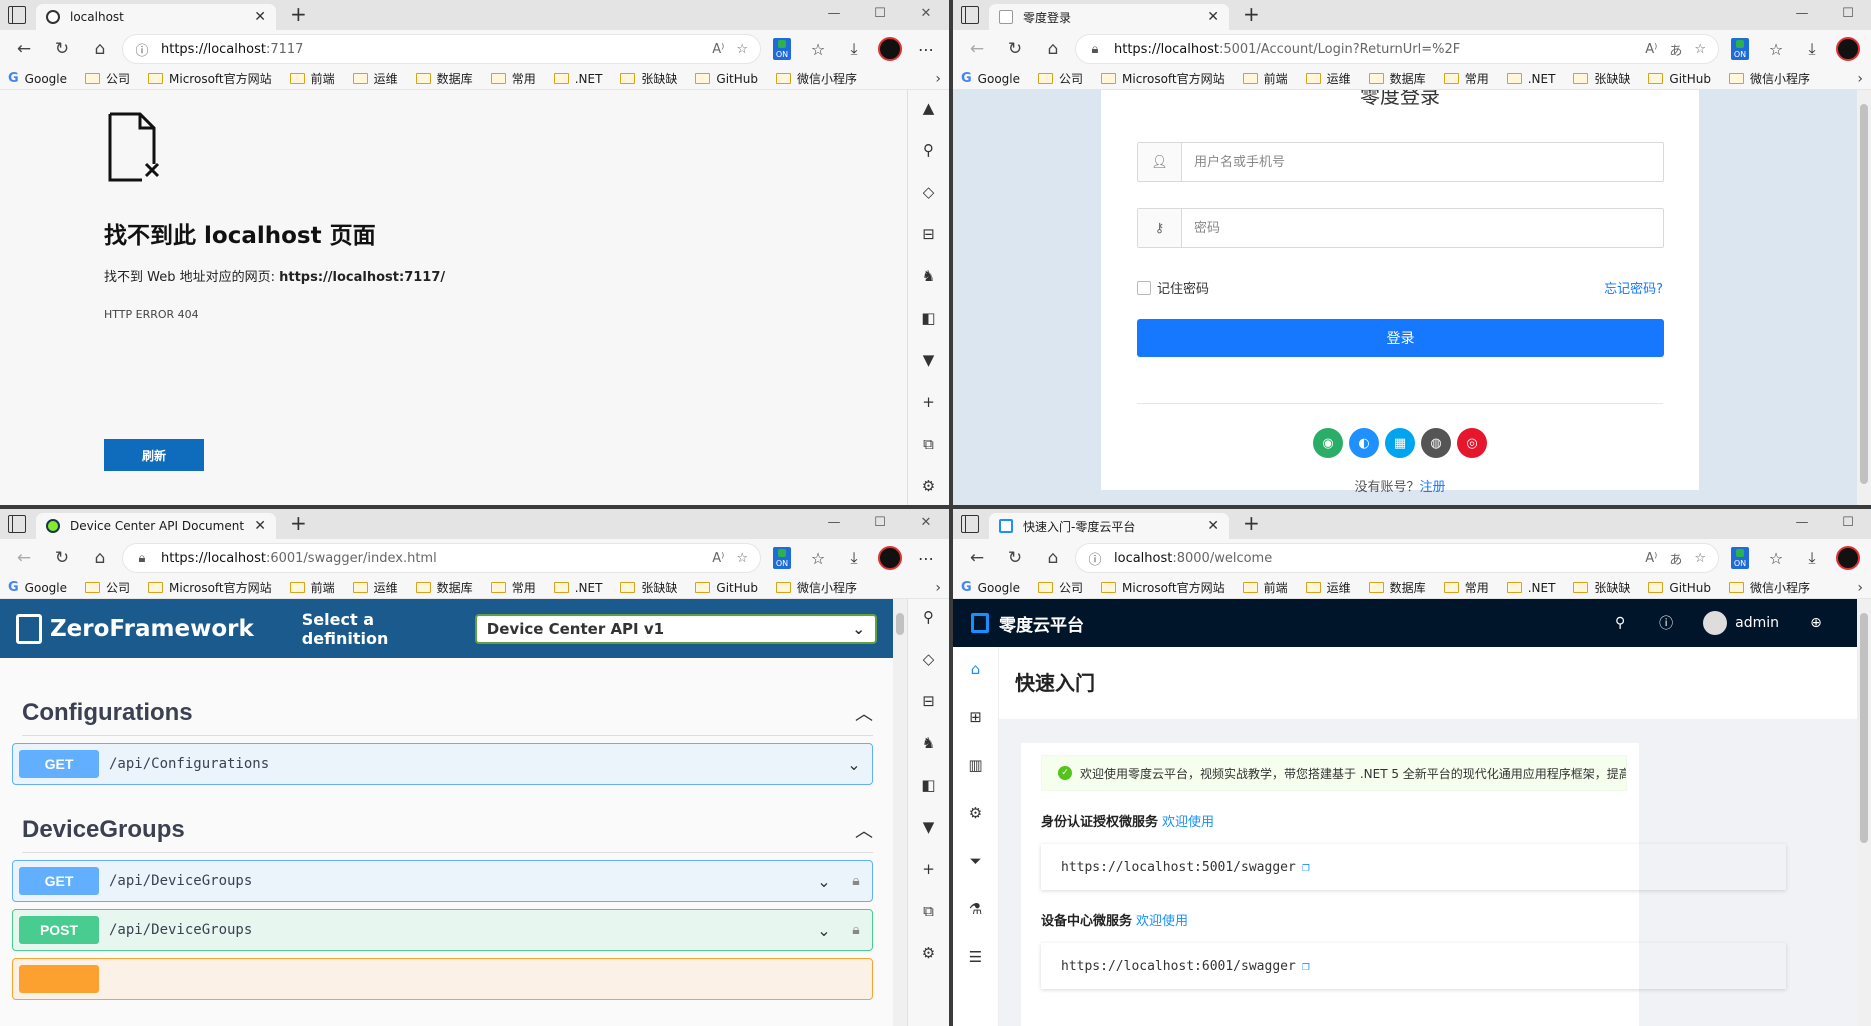  Describe the element at coordinates (1364, 443) in the screenshot. I see `qq-icon: ◐` at that location.